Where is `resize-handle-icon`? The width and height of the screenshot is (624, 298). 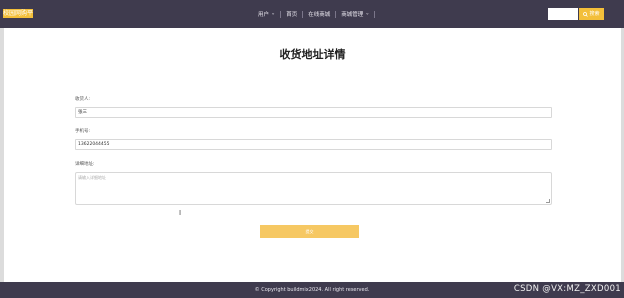
resize-handle-icon is located at coordinates (548, 201).